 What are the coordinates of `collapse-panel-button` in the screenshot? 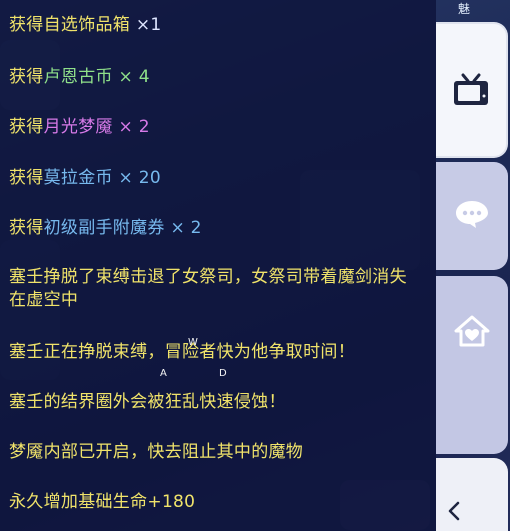 It's located at (472, 494).